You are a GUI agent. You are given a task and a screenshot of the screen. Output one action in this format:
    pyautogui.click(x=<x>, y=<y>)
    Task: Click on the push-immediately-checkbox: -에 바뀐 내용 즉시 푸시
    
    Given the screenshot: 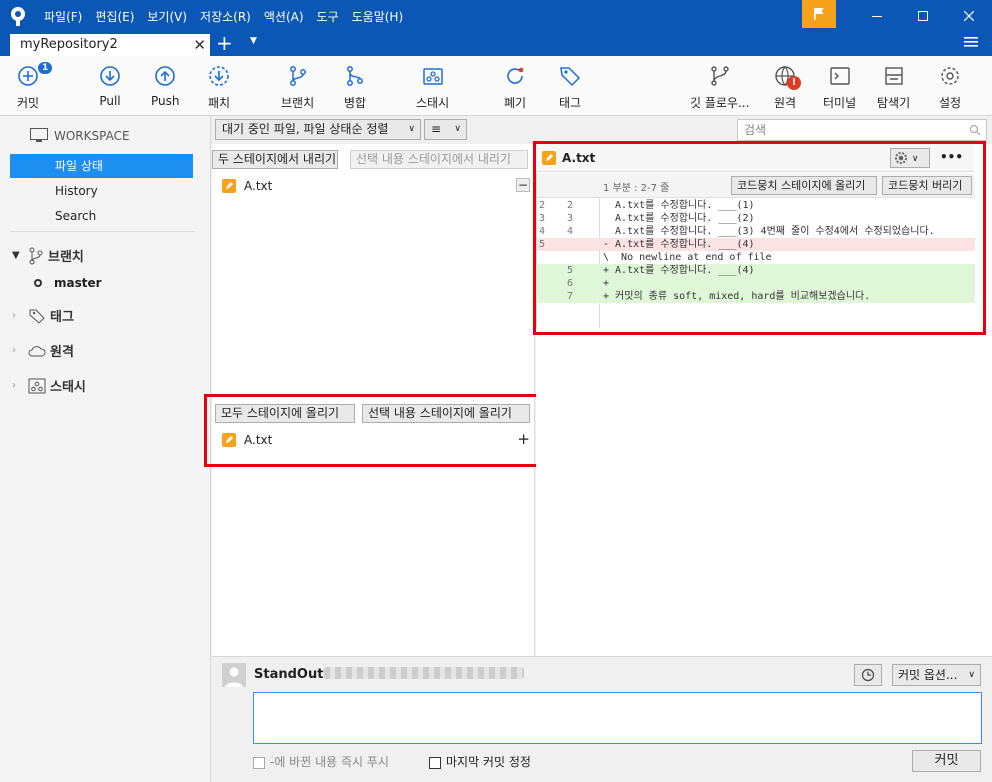 What is the action you would take?
    pyautogui.click(x=321, y=761)
    